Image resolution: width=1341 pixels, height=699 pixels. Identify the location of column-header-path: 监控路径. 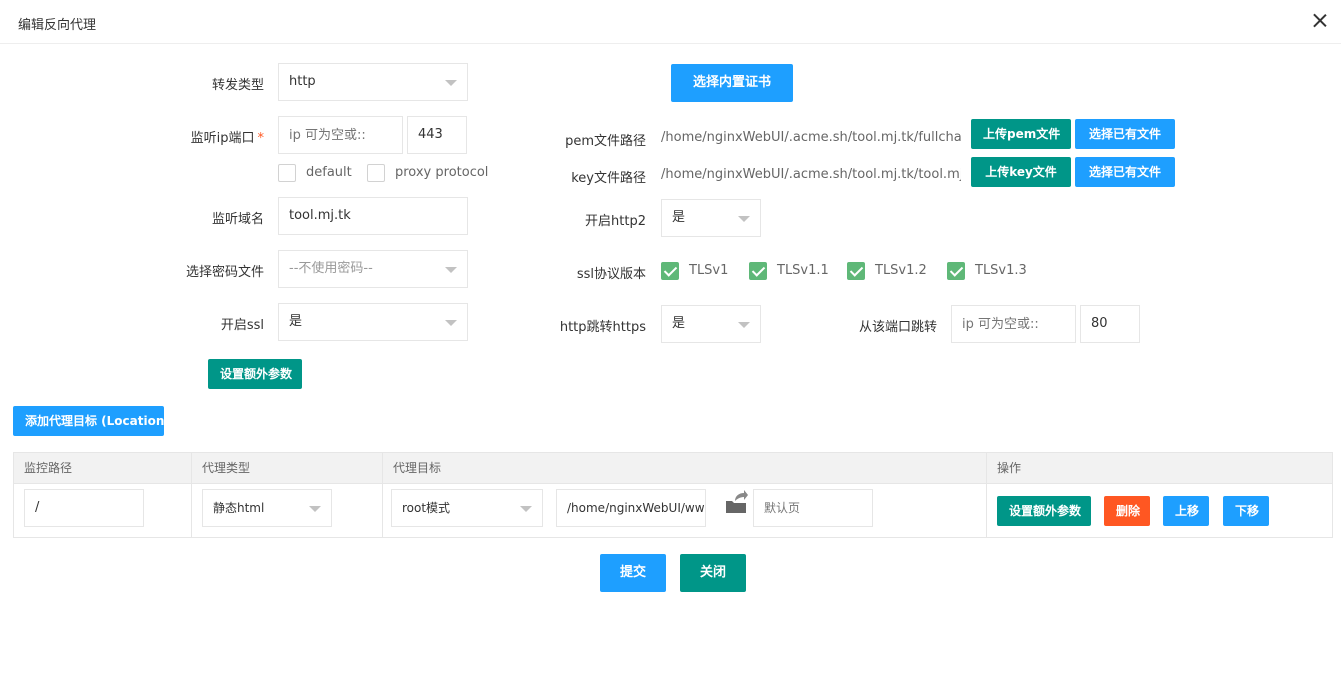
(48, 468).